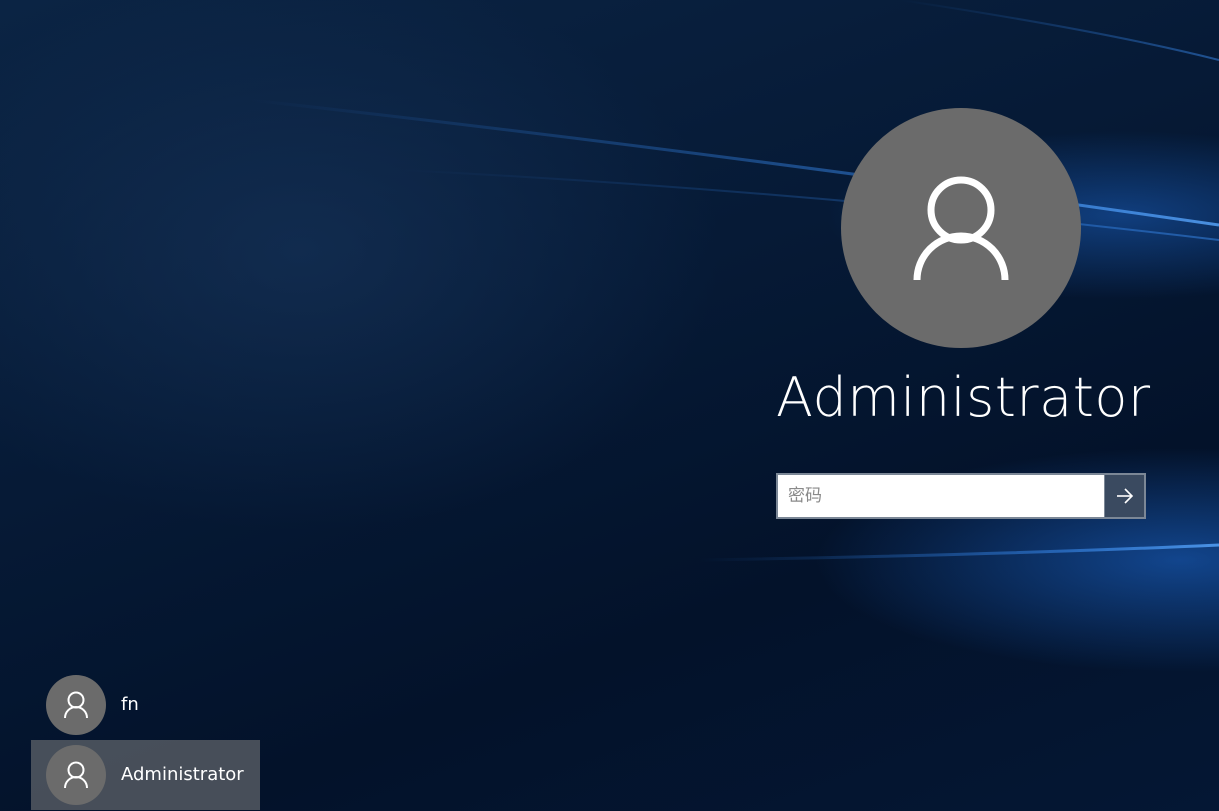 This screenshot has width=1219, height=811. I want to click on user-list-item-fn: fn, so click(145, 705).